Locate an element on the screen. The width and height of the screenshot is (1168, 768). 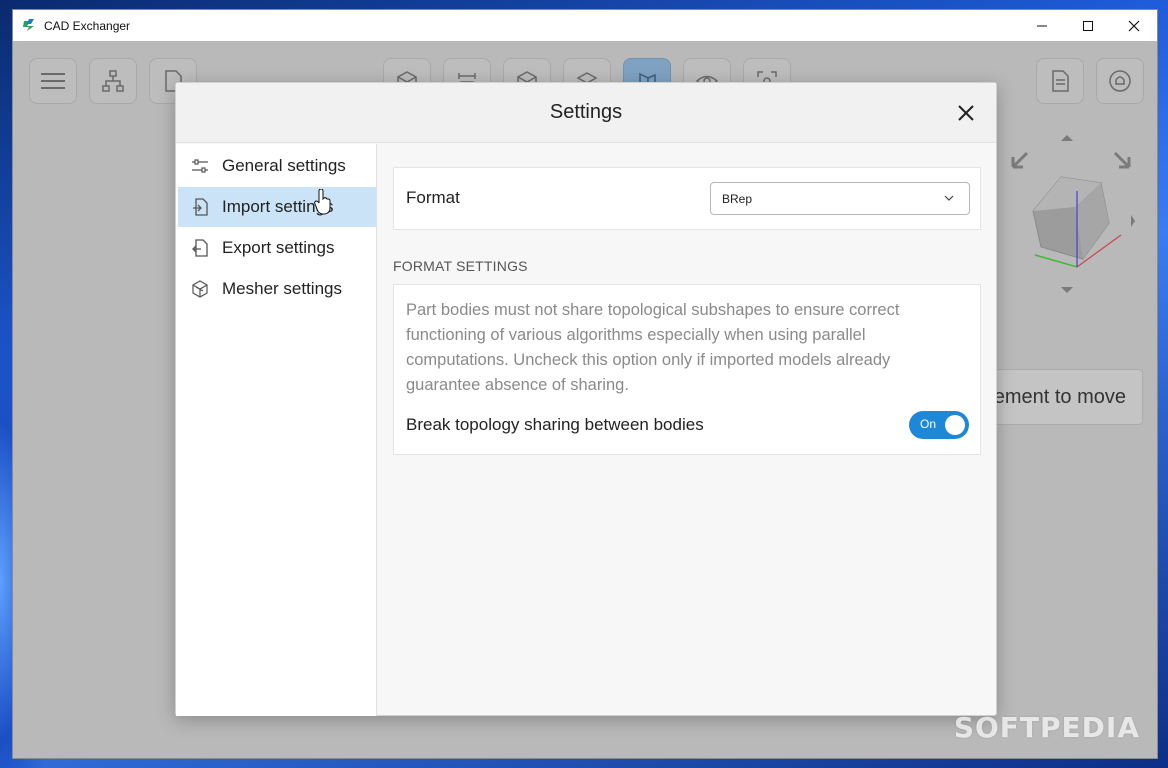
notes-button is located at coordinates (1060, 81).